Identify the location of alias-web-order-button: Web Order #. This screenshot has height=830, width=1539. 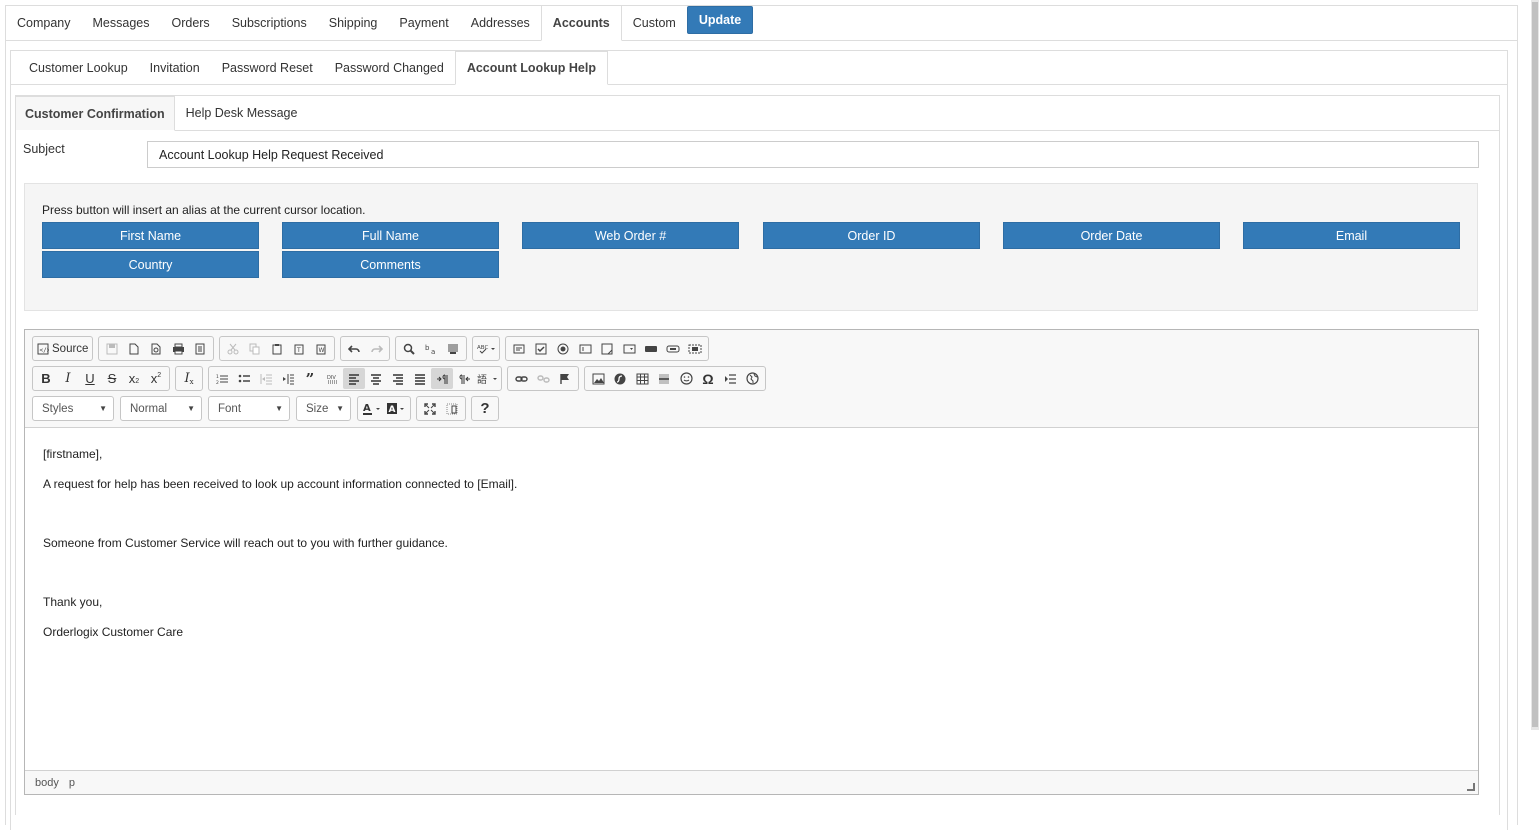
(630, 235).